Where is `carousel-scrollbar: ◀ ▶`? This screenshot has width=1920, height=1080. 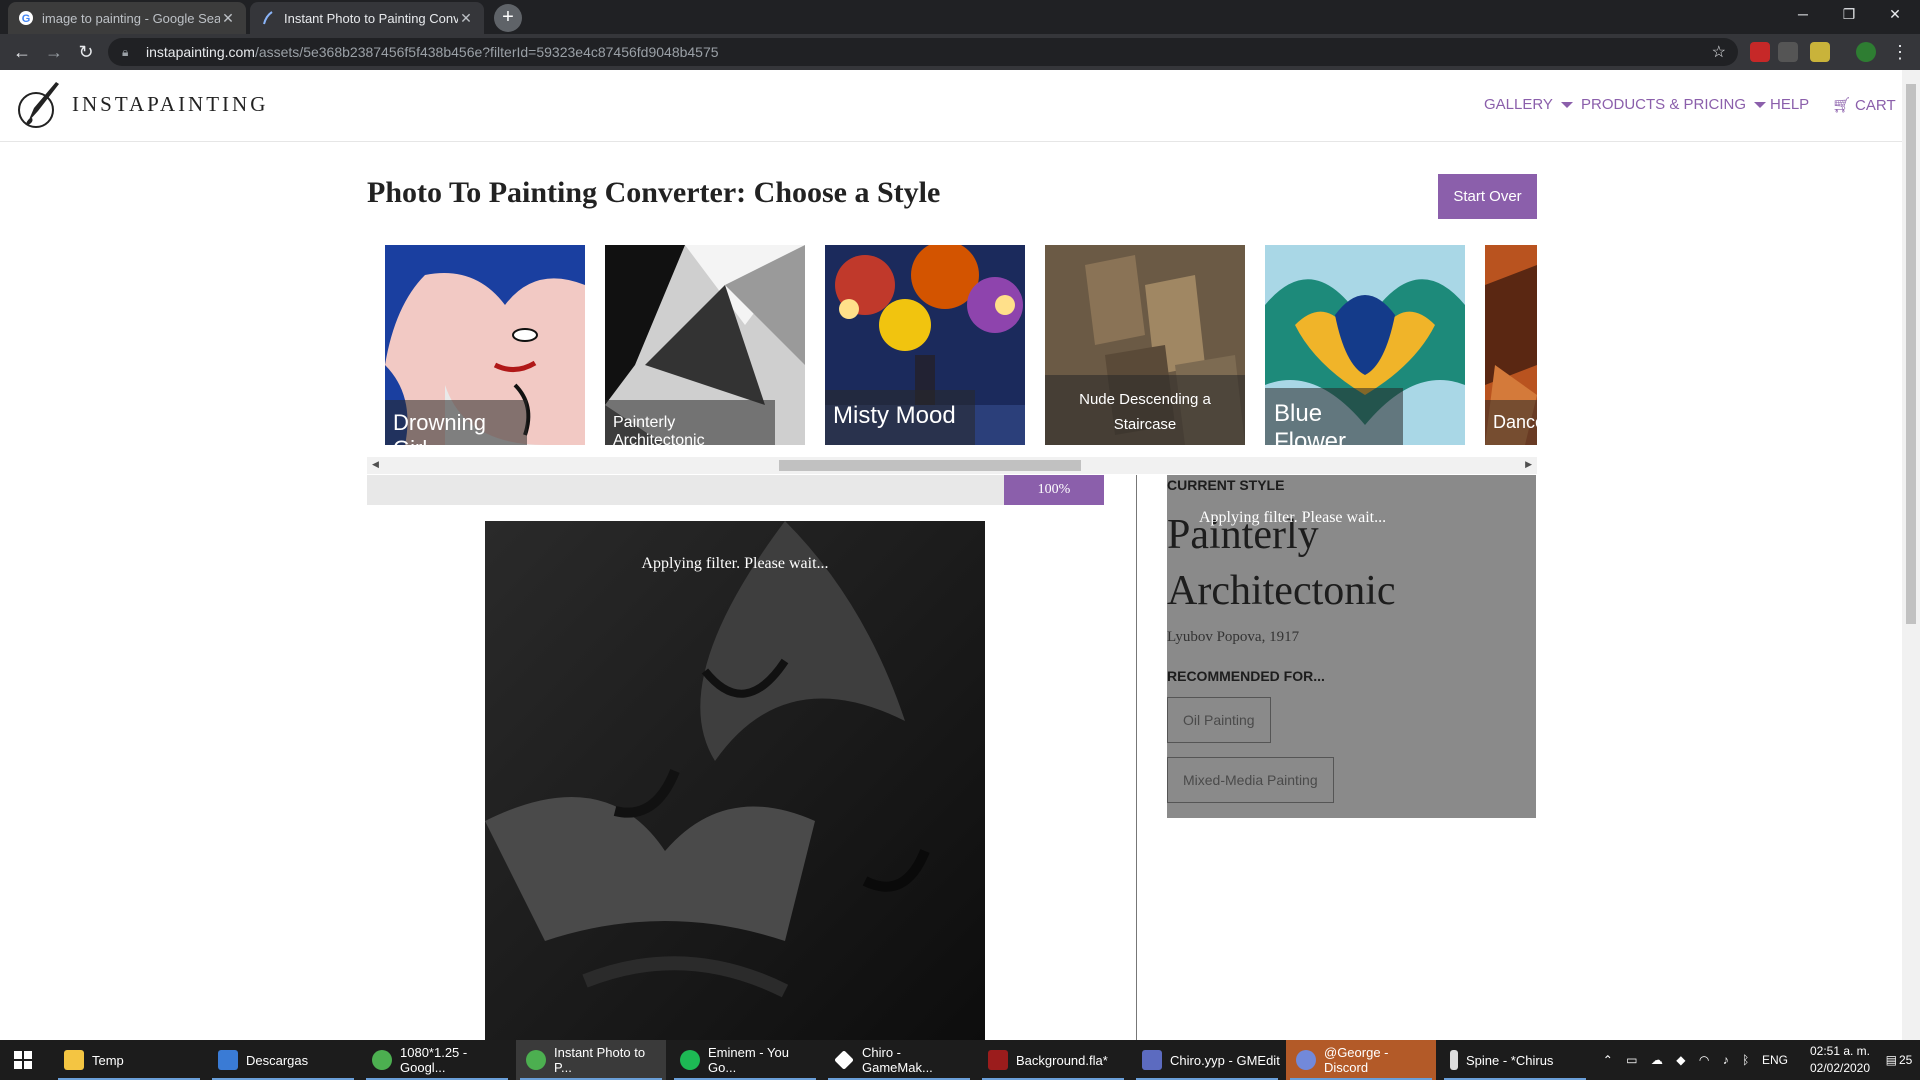 carousel-scrollbar: ◀ ▶ is located at coordinates (952, 465).